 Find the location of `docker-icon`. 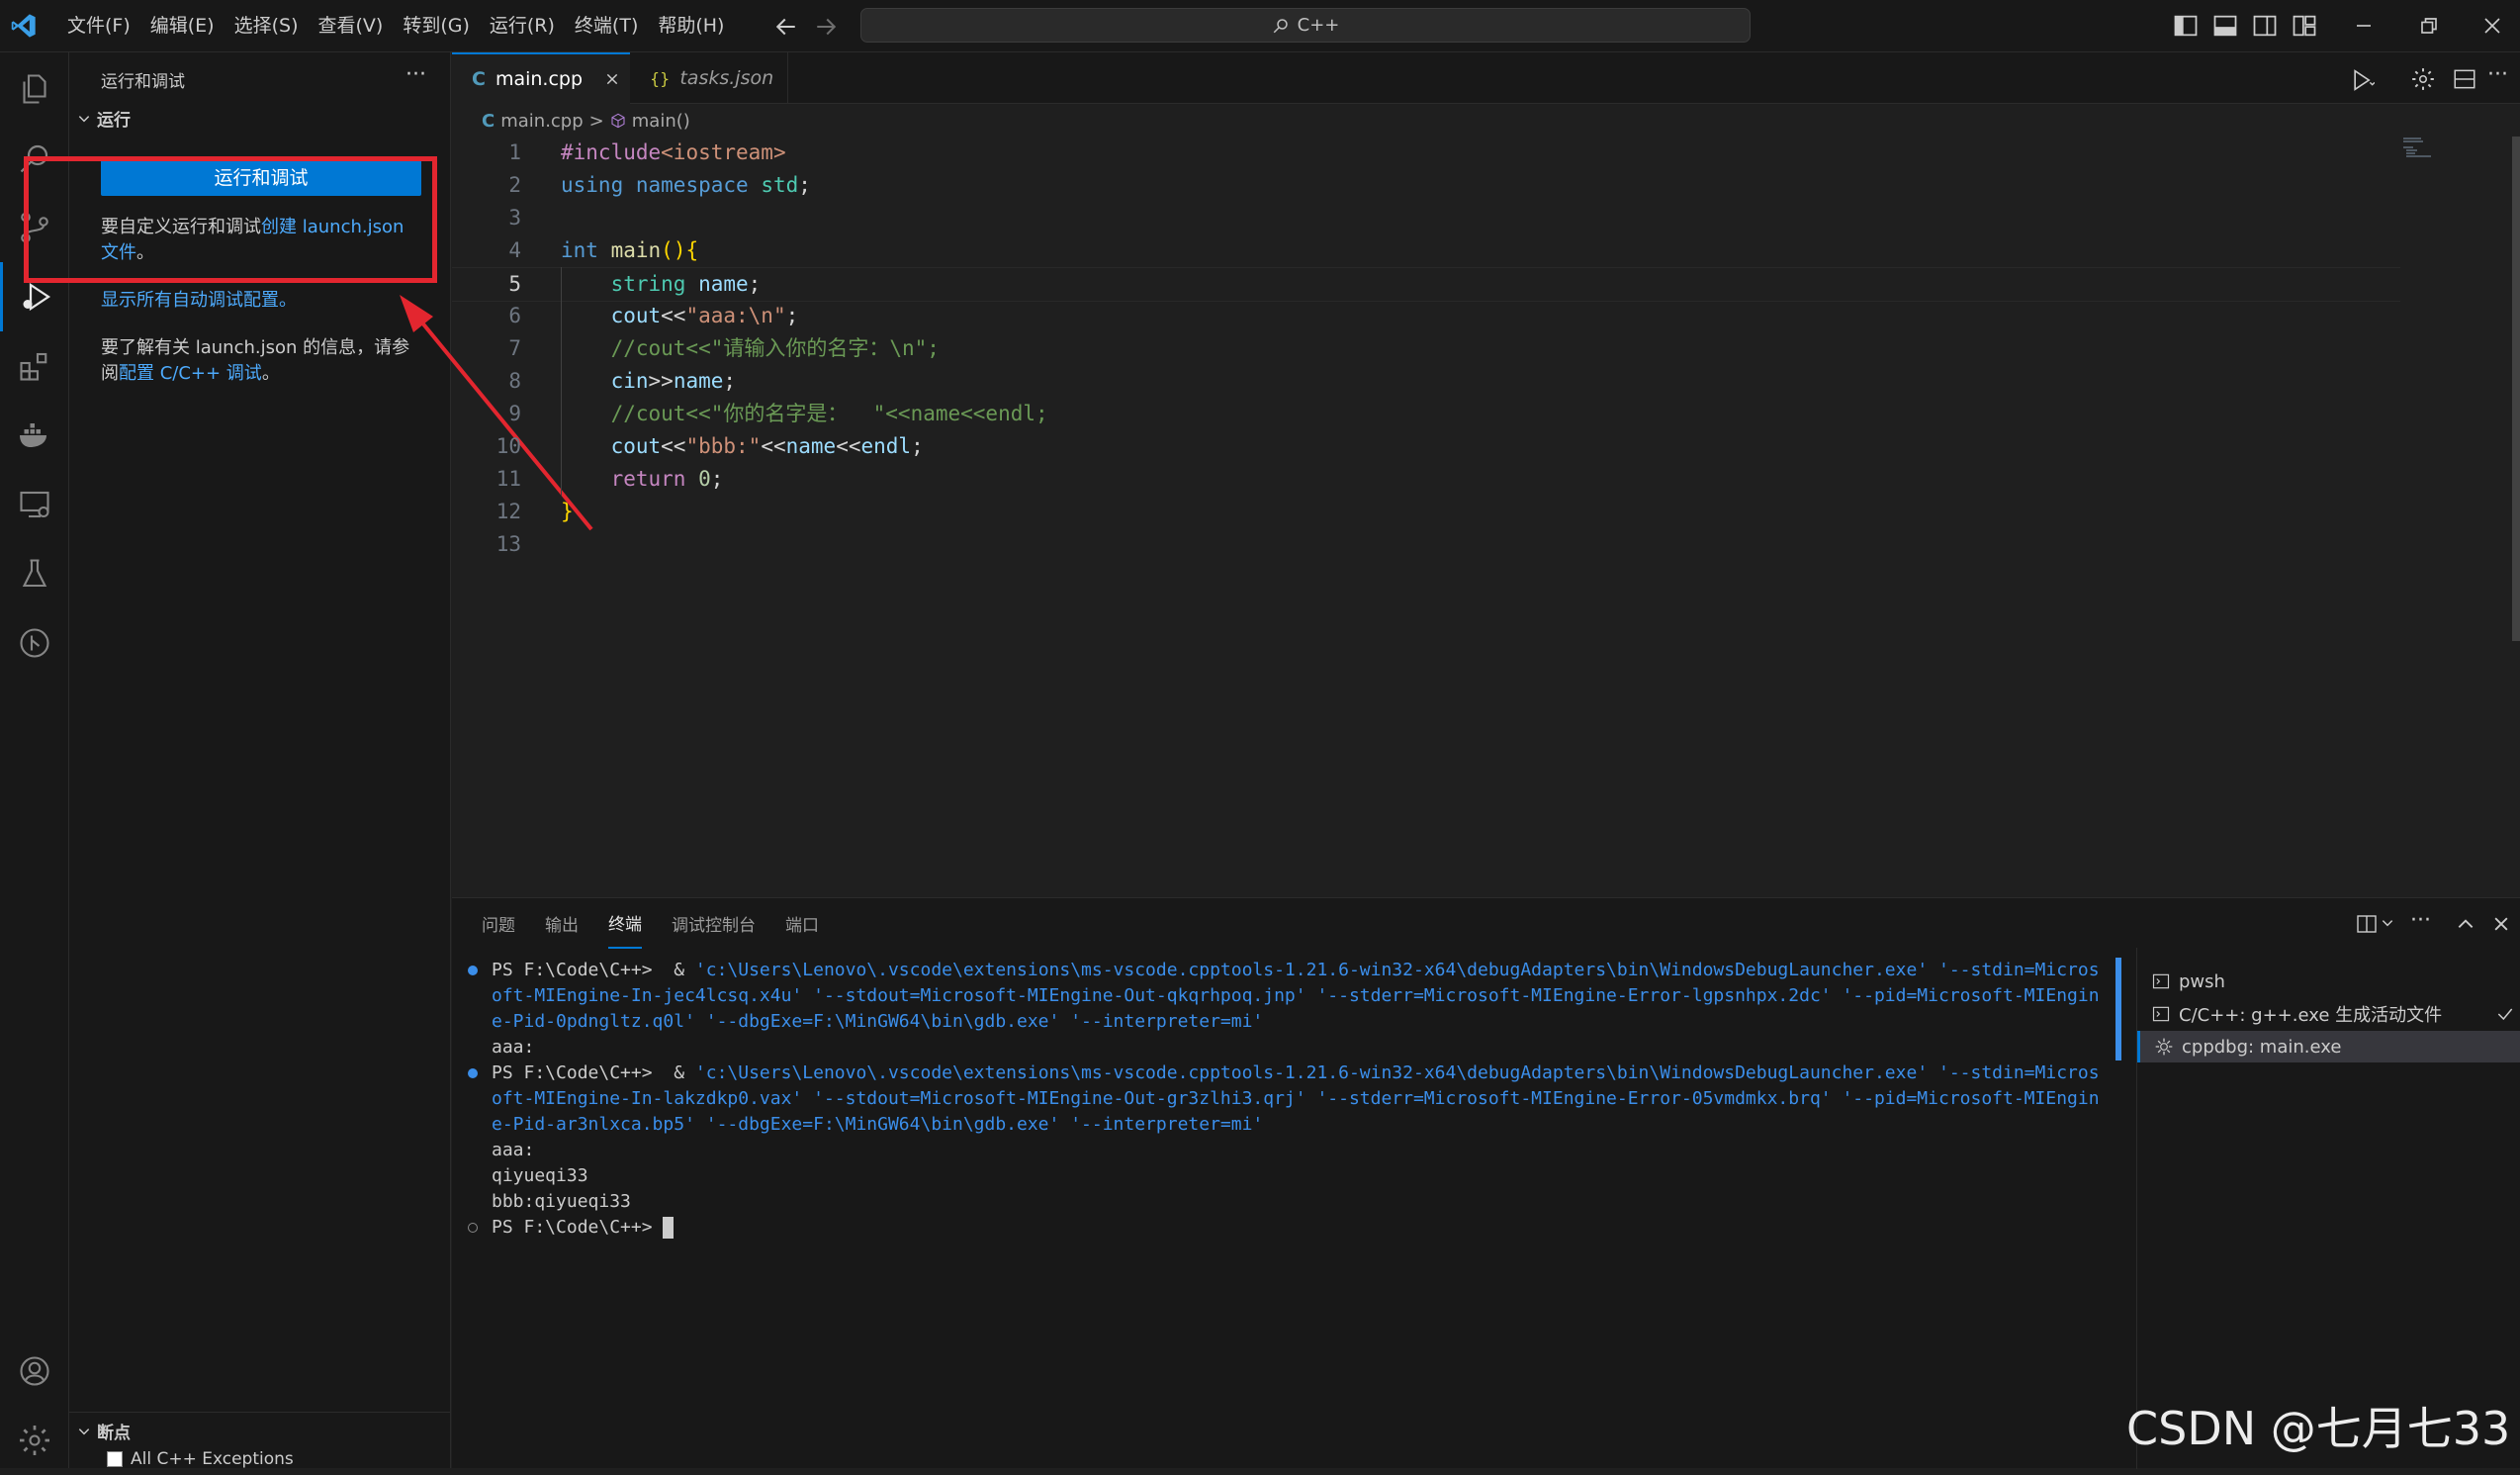

docker-icon is located at coordinates (34, 436).